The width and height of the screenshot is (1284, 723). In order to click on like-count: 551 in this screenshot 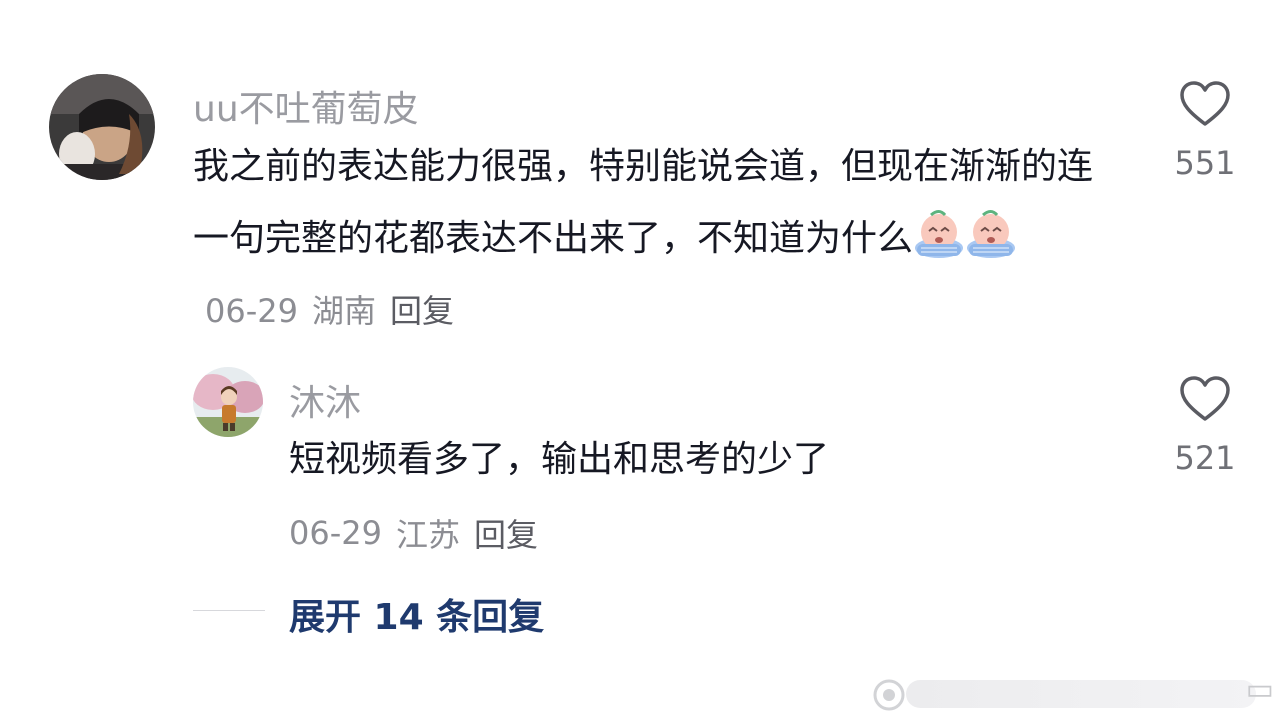, I will do `click(1205, 163)`.